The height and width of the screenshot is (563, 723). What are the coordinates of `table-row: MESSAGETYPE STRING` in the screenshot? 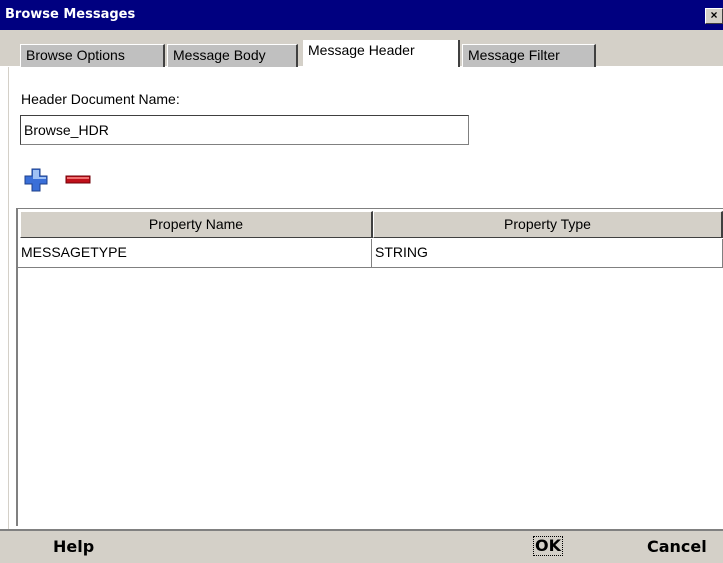 It's located at (370, 253).